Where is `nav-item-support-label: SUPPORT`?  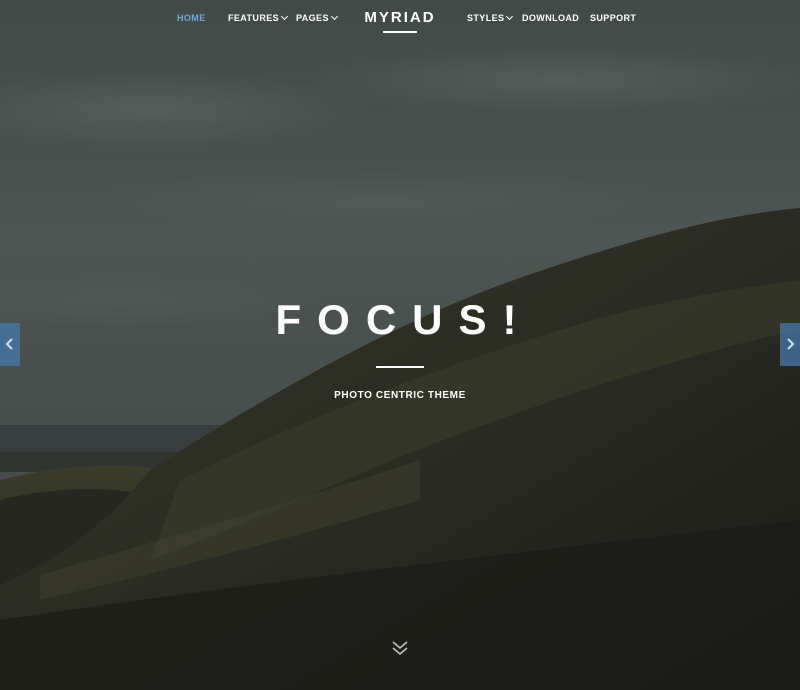 nav-item-support-label: SUPPORT is located at coordinates (613, 18).